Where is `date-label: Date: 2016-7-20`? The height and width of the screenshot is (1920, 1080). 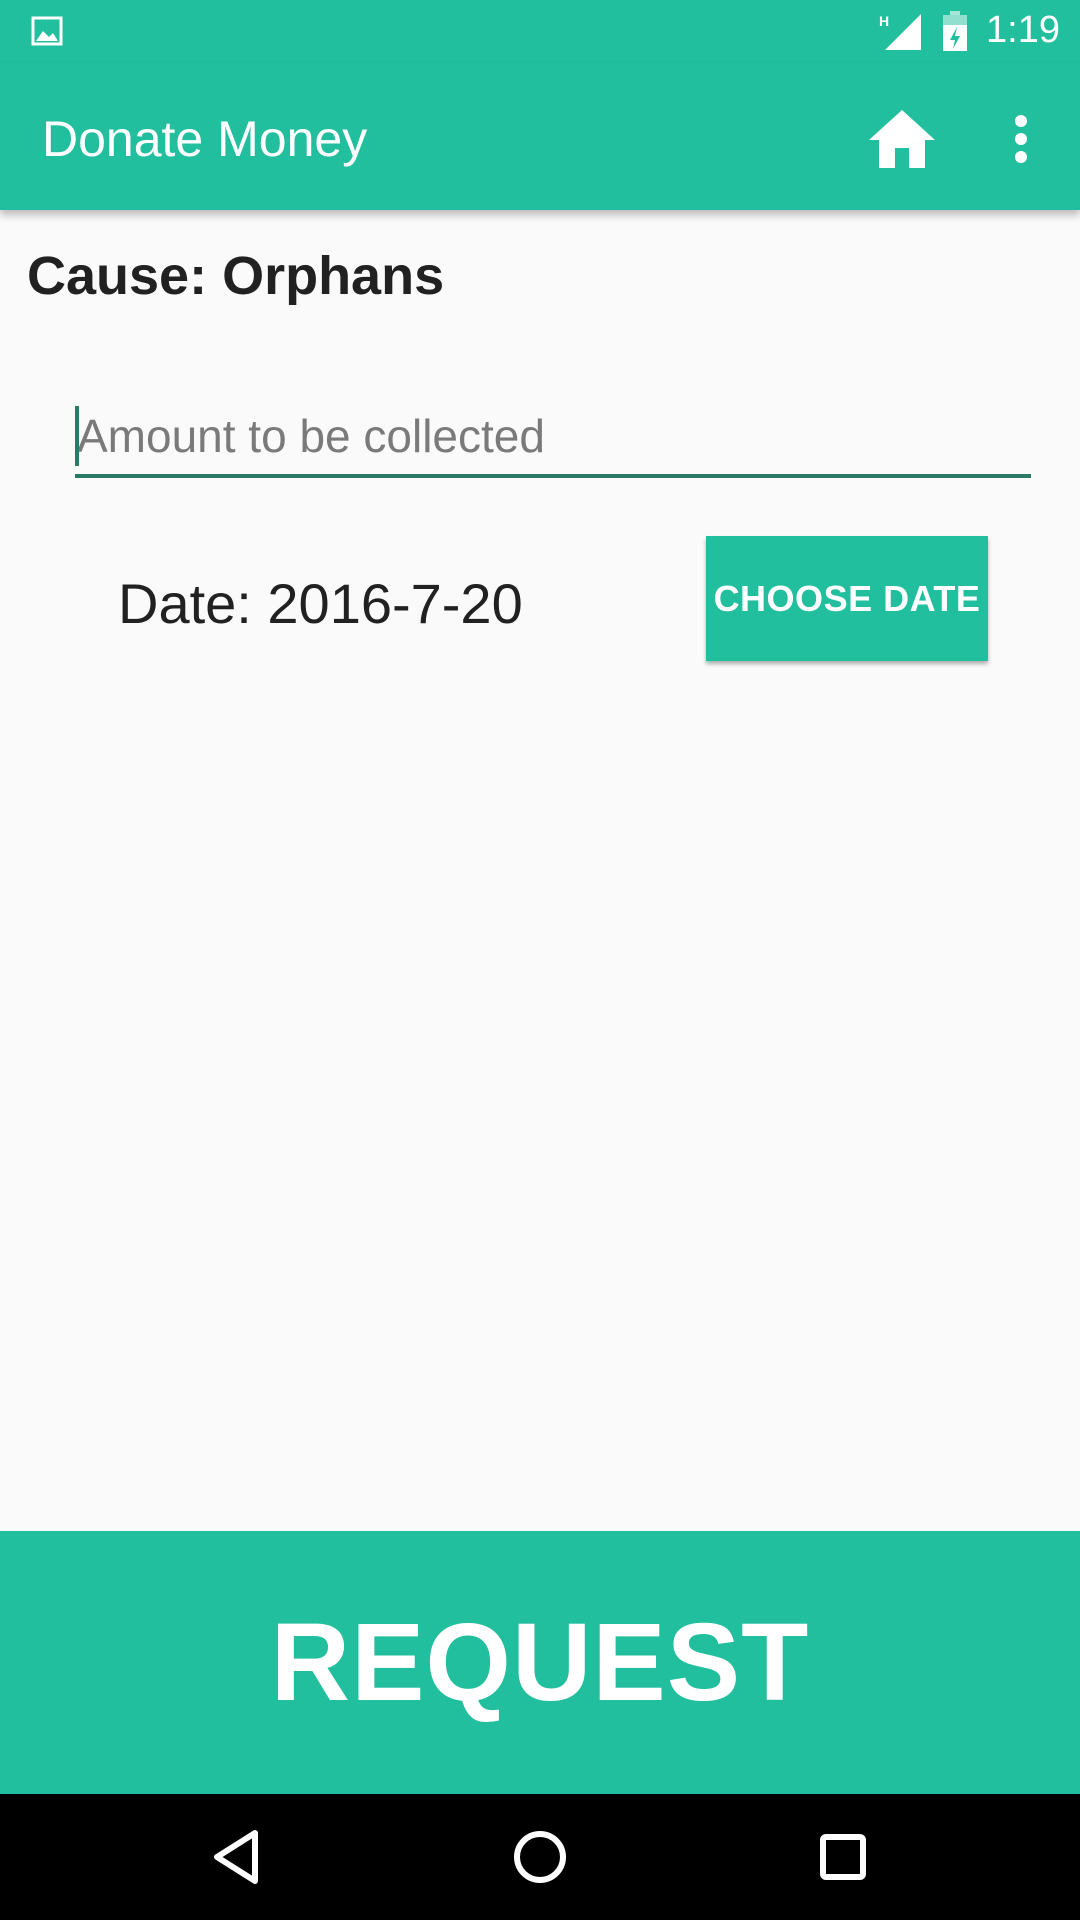 date-label: Date: 2016-7-20 is located at coordinates (320, 603).